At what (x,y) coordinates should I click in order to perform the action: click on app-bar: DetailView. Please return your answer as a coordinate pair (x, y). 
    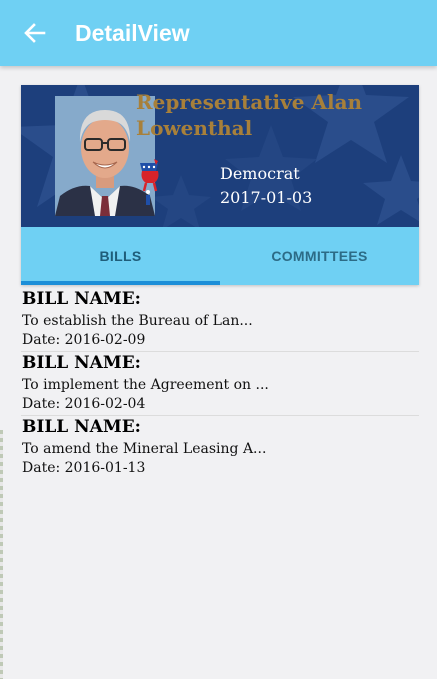
    Looking at the image, I should click on (218, 33).